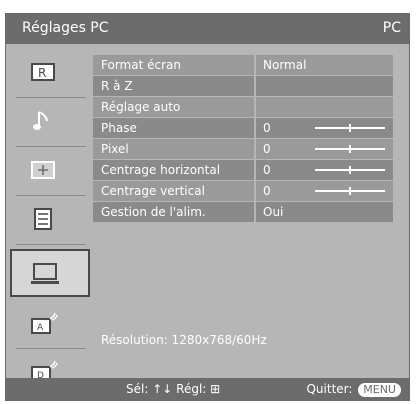 The image size is (417, 404). What do you see at coordinates (137, 389) in the screenshot?
I see `select-hint-label: Sél:` at bounding box center [137, 389].